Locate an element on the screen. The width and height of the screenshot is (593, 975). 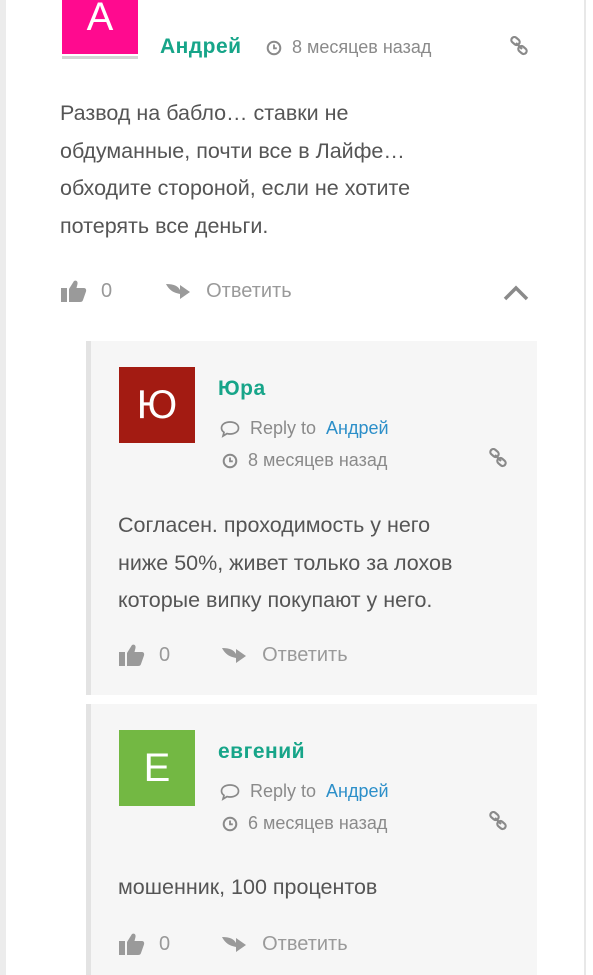
comment-text: мошенник, 100 процентов is located at coordinates (318, 888).